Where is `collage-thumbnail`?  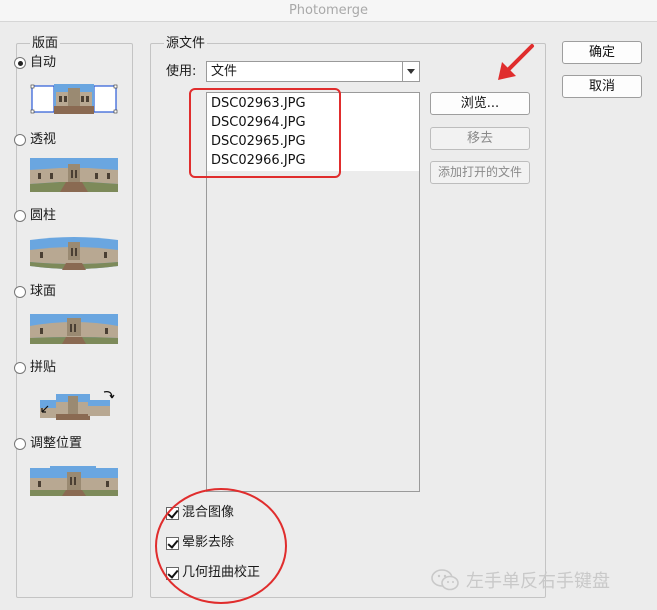
collage-thumbnail is located at coordinates (77, 405).